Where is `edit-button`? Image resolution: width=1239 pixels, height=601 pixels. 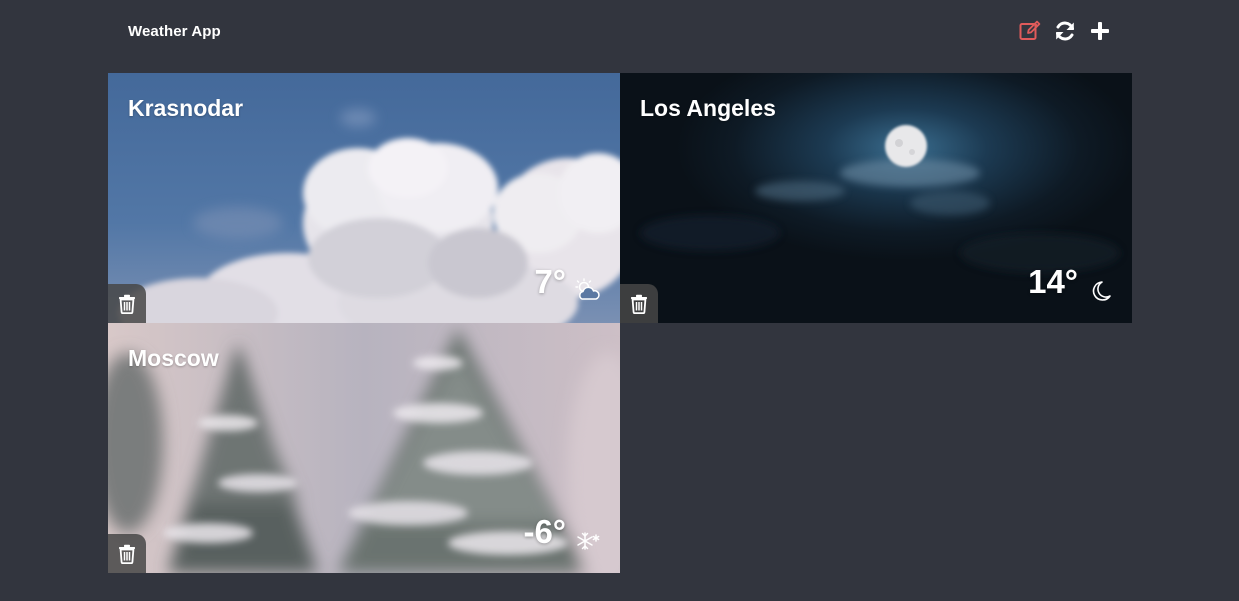 edit-button is located at coordinates (1030, 31).